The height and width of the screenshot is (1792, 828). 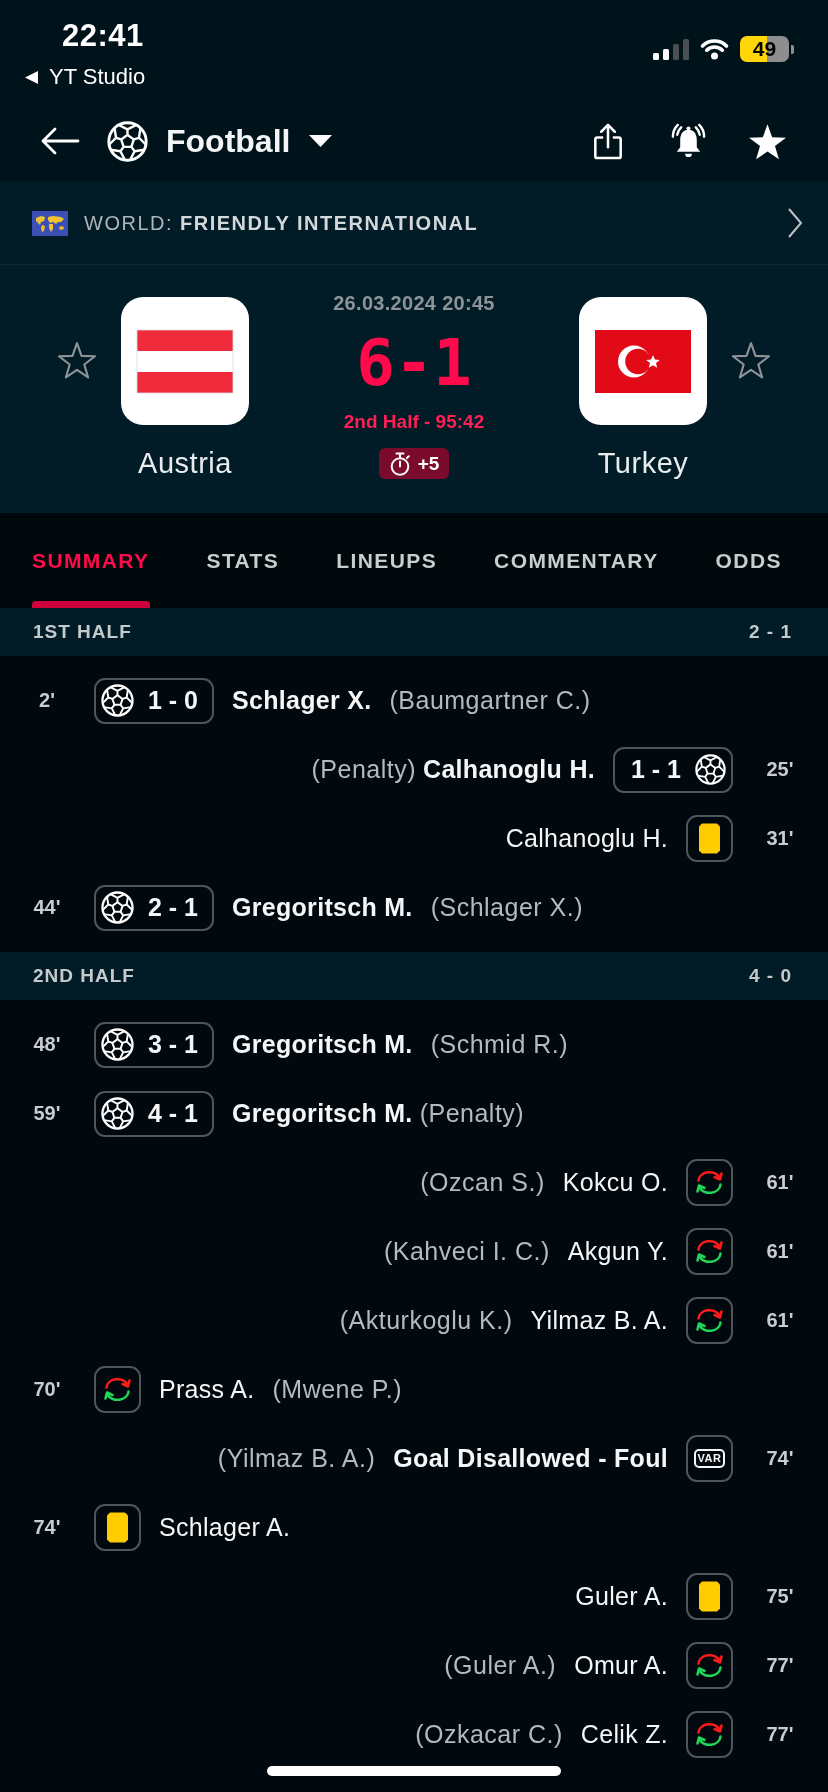 What do you see at coordinates (576, 560) in the screenshot?
I see `tab: COMMENTARY` at bounding box center [576, 560].